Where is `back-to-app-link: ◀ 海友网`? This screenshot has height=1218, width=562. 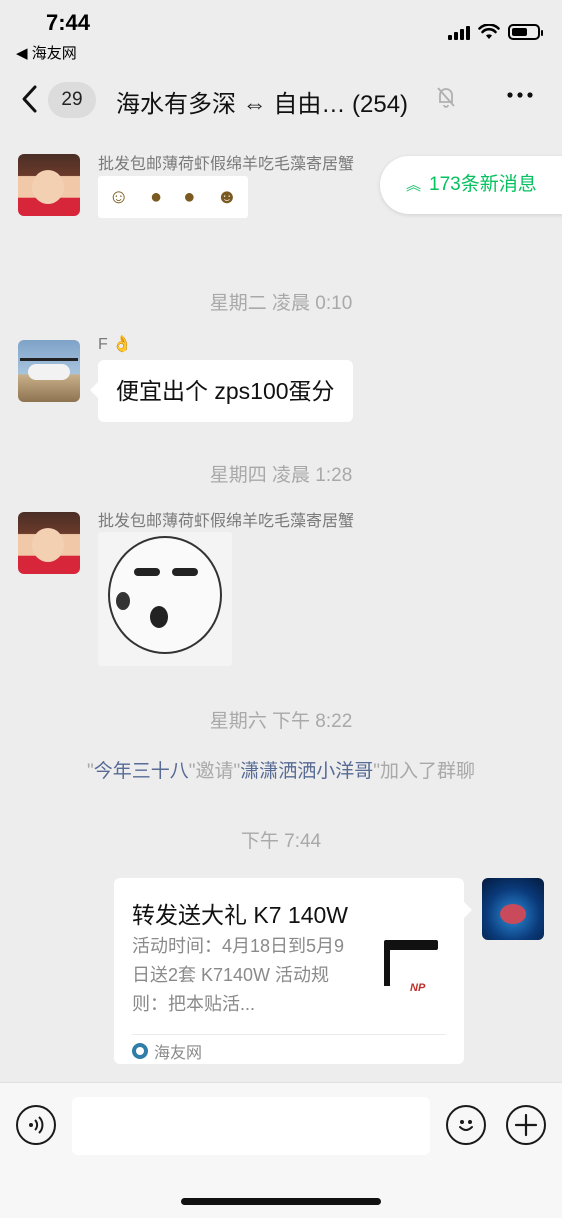 back-to-app-link: ◀ 海友网 is located at coordinates (46, 52).